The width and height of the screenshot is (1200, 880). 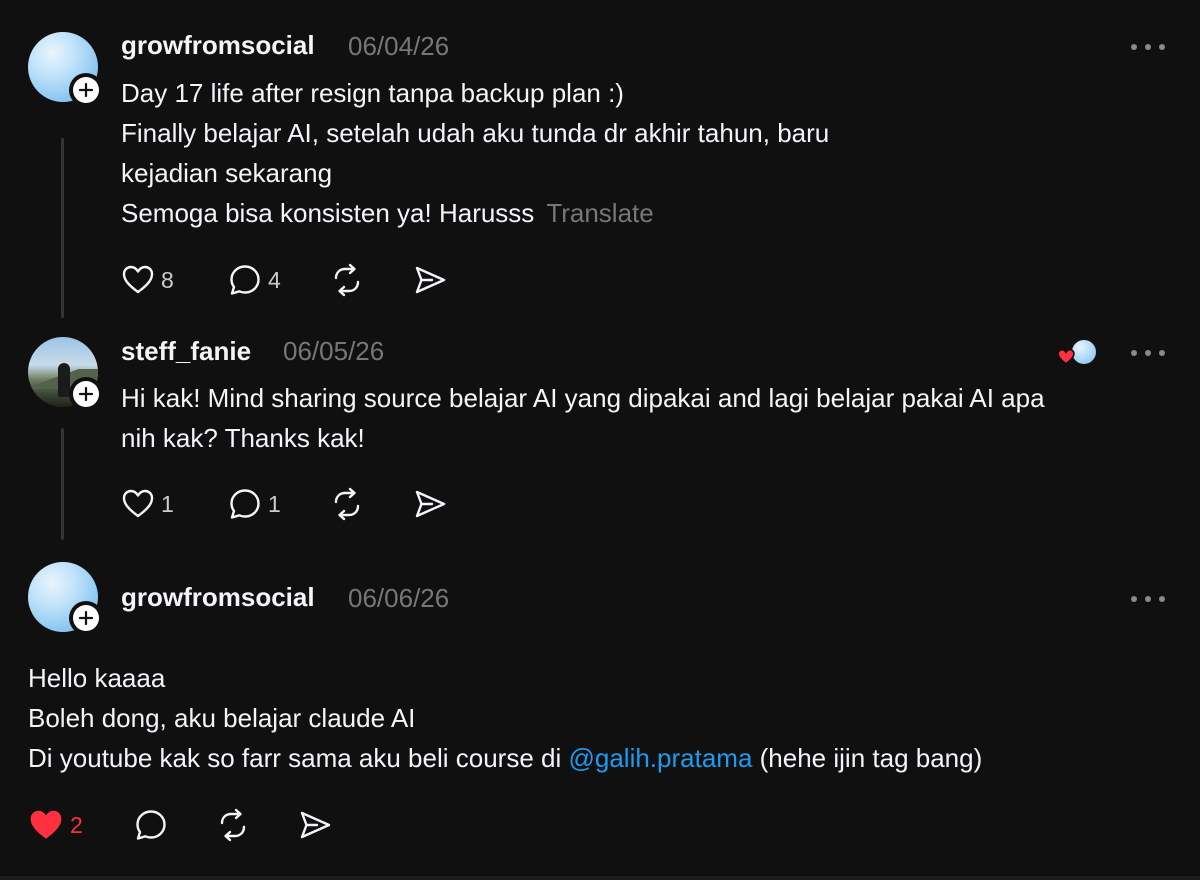 I want to click on like-button: 1, so click(x=147, y=504).